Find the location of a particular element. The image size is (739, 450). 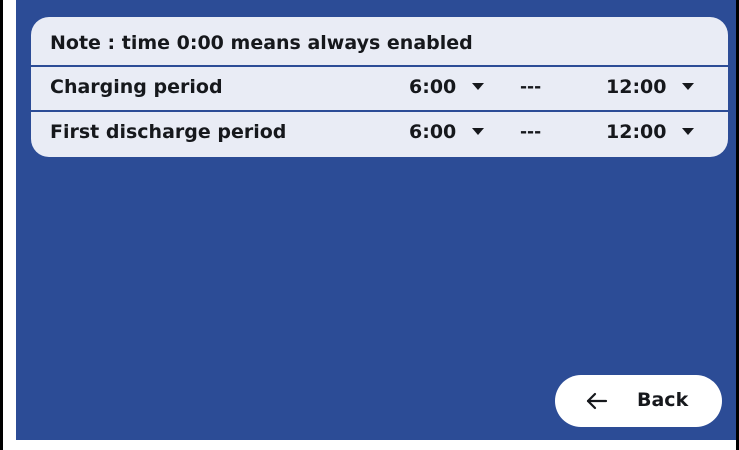

charging-period-row: Charging period 6:00 --- 12:00 is located at coordinates (379, 86).